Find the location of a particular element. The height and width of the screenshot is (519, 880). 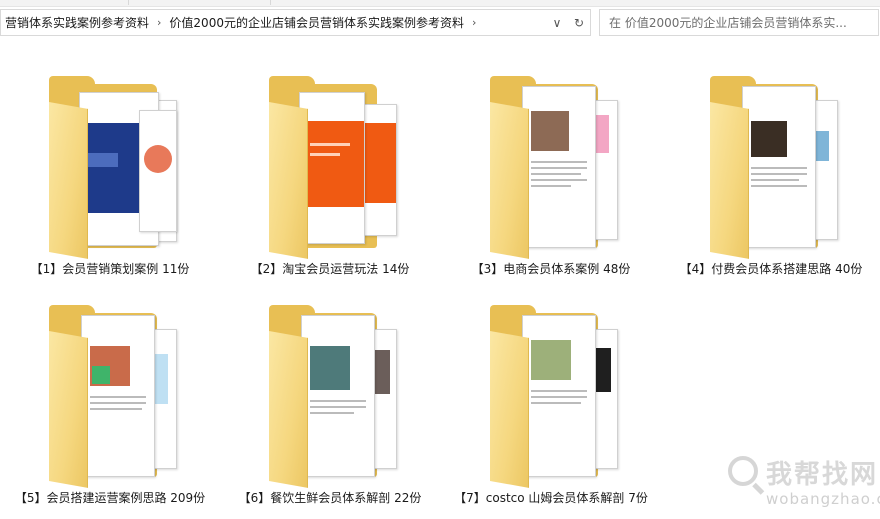

ribbon-strip is located at coordinates (440, 3).